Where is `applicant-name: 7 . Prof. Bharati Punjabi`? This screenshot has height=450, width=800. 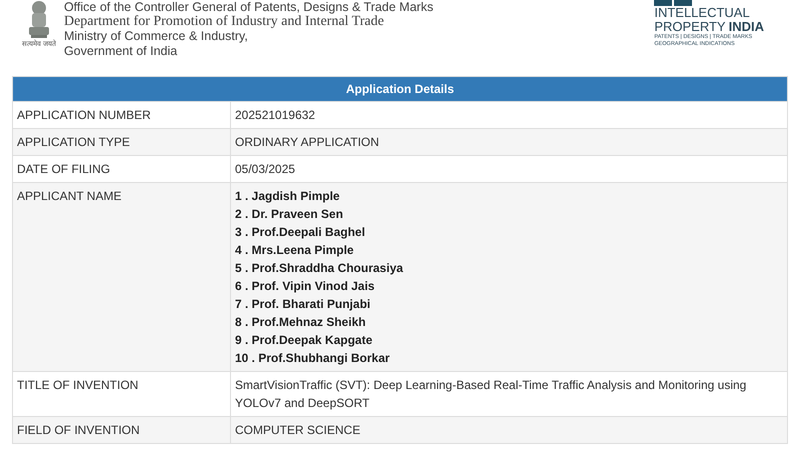 applicant-name: 7 . Prof. Bharati Punjabi is located at coordinates (303, 304).